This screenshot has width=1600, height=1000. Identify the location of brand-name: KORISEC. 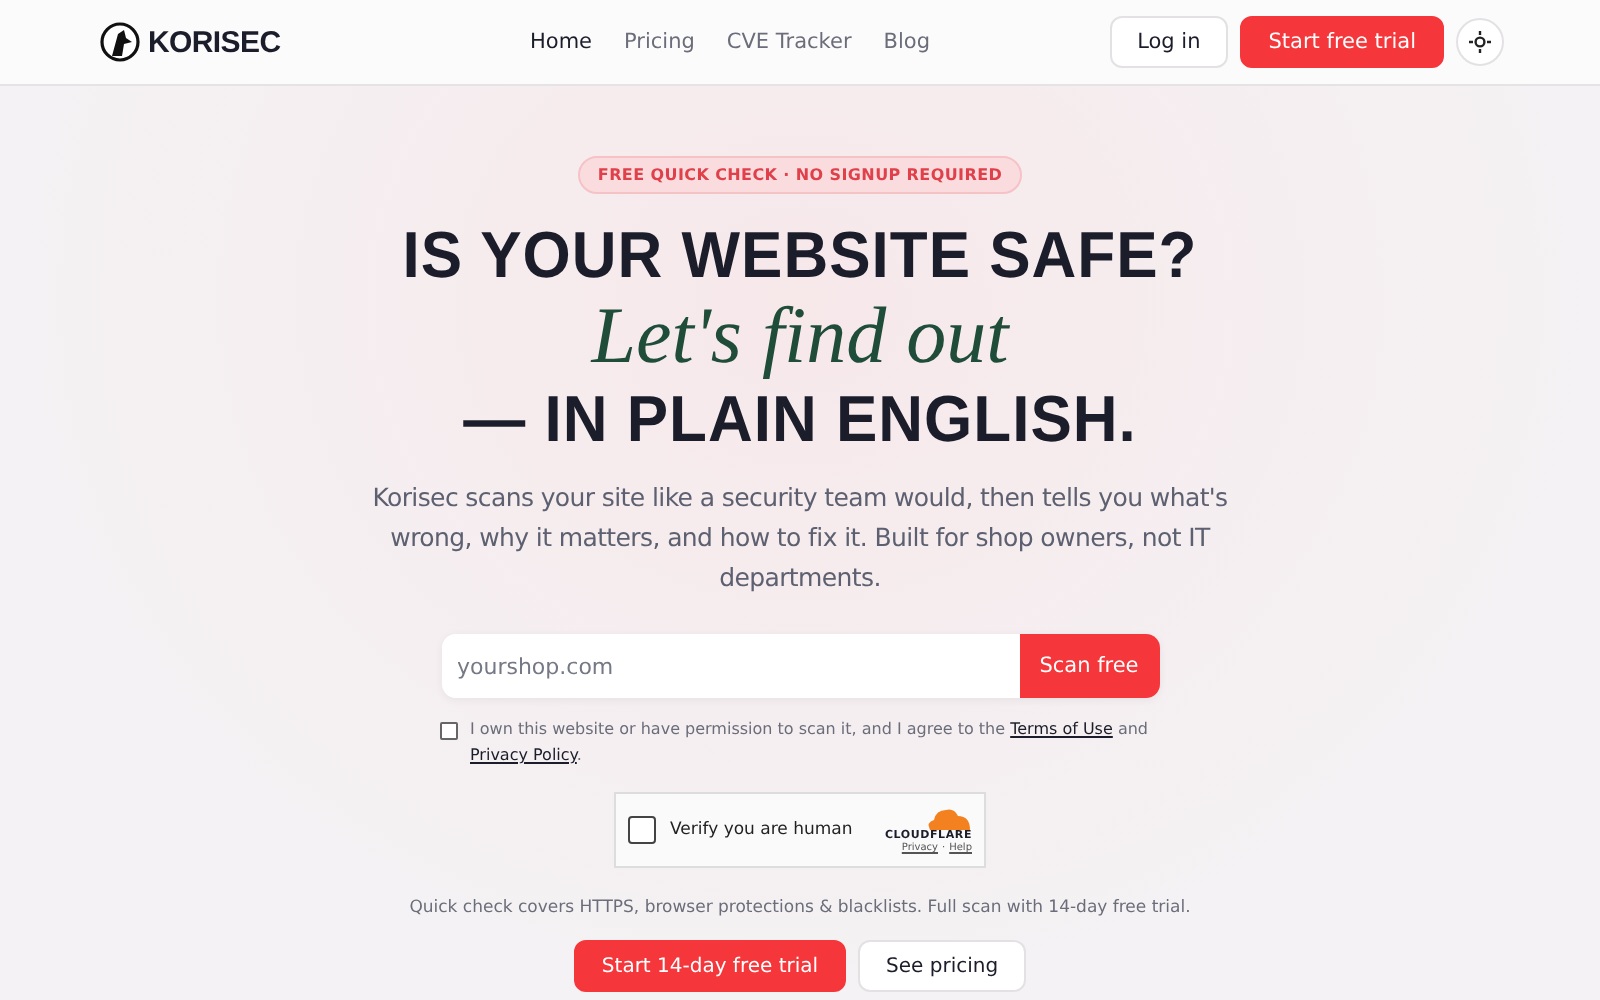
(214, 42).